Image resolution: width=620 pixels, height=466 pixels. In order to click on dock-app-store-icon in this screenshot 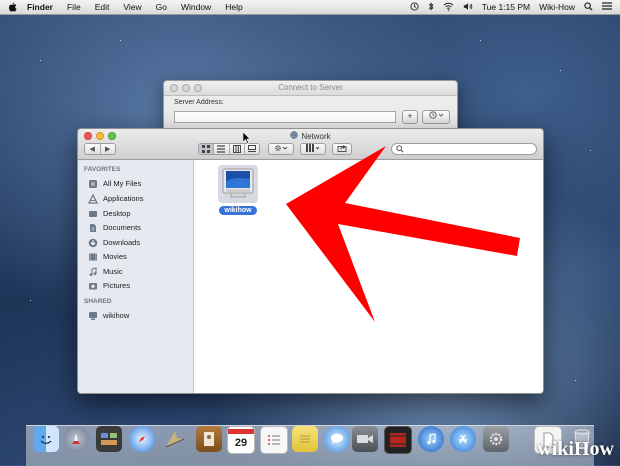, I will do `click(463, 439)`.